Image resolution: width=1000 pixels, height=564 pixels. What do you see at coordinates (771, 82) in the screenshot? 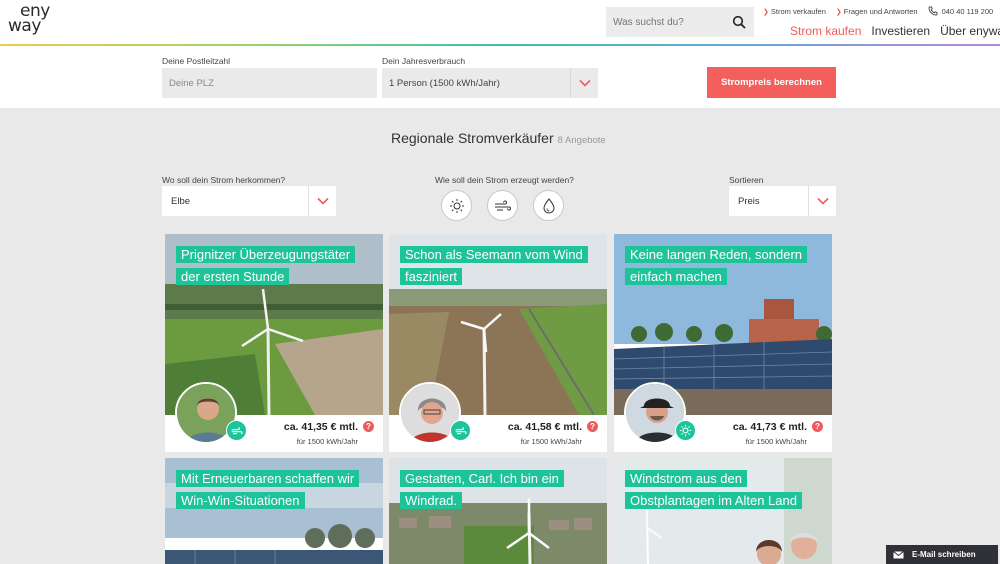
I see `calculate-price-button: Strompreis berechnen` at bounding box center [771, 82].